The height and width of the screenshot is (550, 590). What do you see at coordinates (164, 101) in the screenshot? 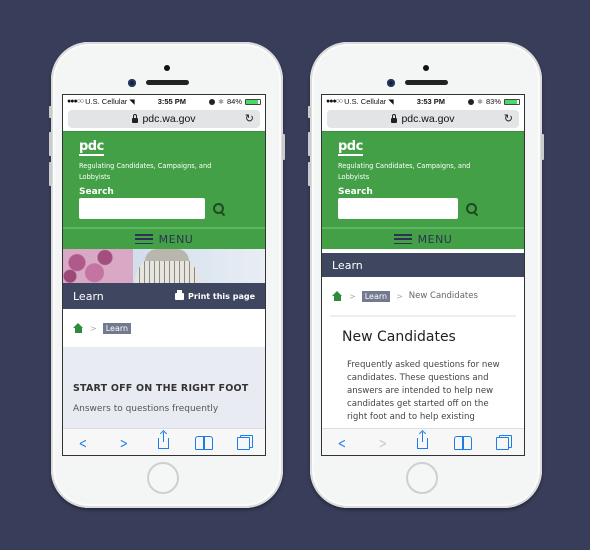
I see `status-bar: ●●●○○ U.S. Cellular ◥ 3:55 PM ✱ 84%` at bounding box center [164, 101].